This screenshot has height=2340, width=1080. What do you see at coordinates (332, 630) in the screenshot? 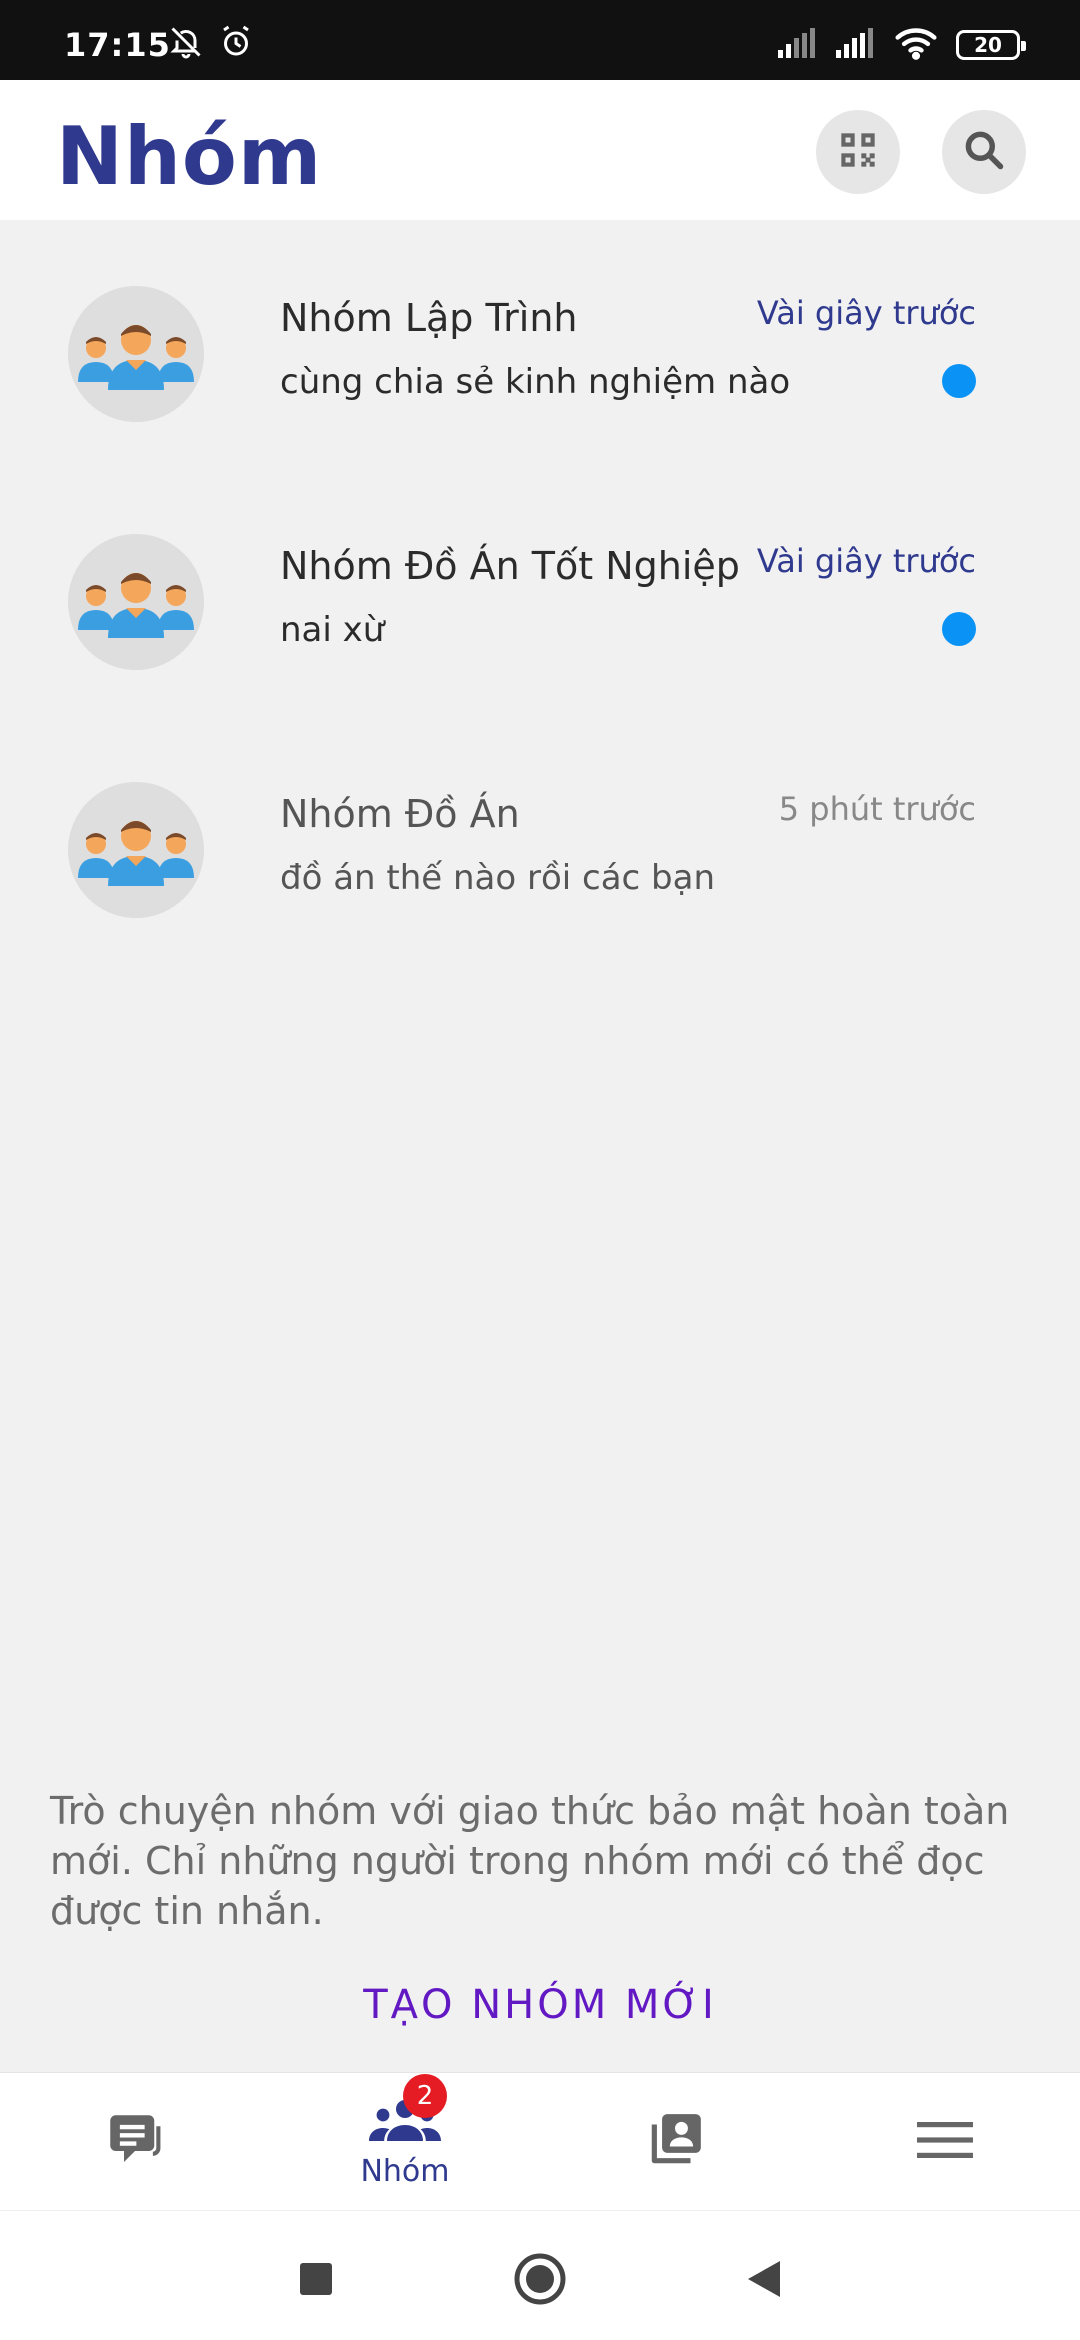
I see `group-last-message: nai xừ` at bounding box center [332, 630].